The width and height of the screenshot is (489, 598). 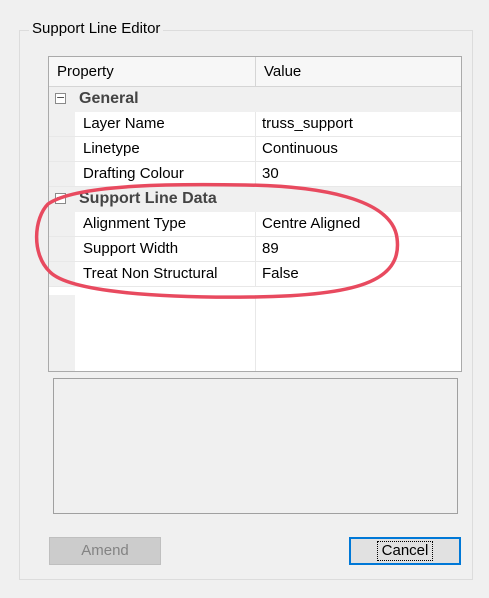 I want to click on category-support-line-data: − Support Line Data, so click(x=255, y=199).